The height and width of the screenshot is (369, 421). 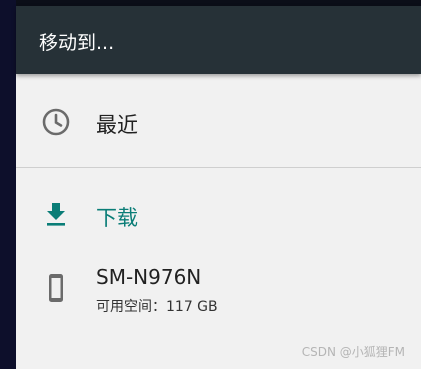 What do you see at coordinates (117, 125) in the screenshot?
I see `root-label-recent: 最近` at bounding box center [117, 125].